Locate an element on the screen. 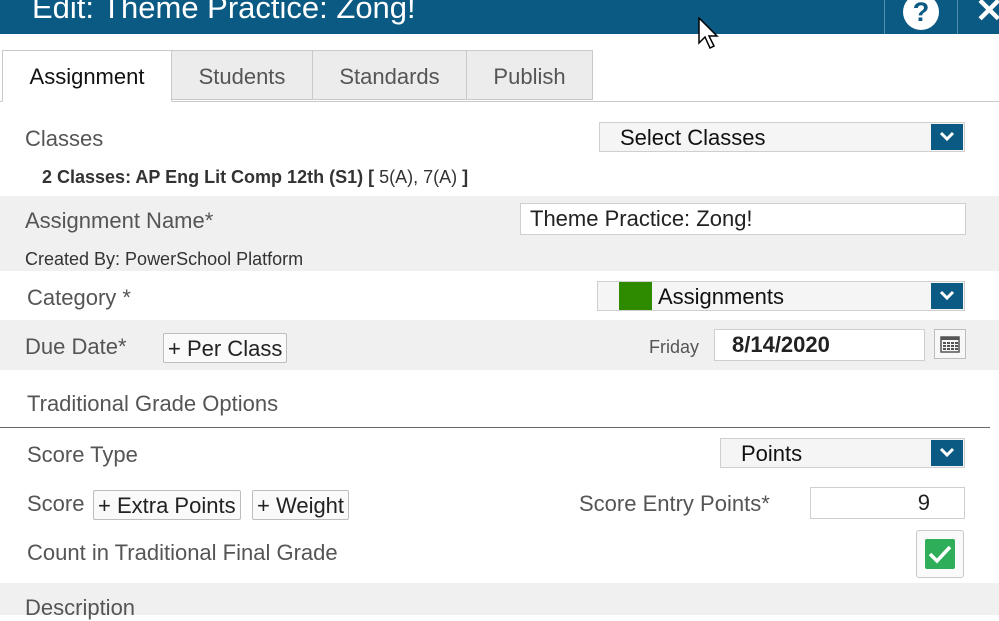 This screenshot has width=999, height=621. score-label: Score is located at coordinates (56, 503).